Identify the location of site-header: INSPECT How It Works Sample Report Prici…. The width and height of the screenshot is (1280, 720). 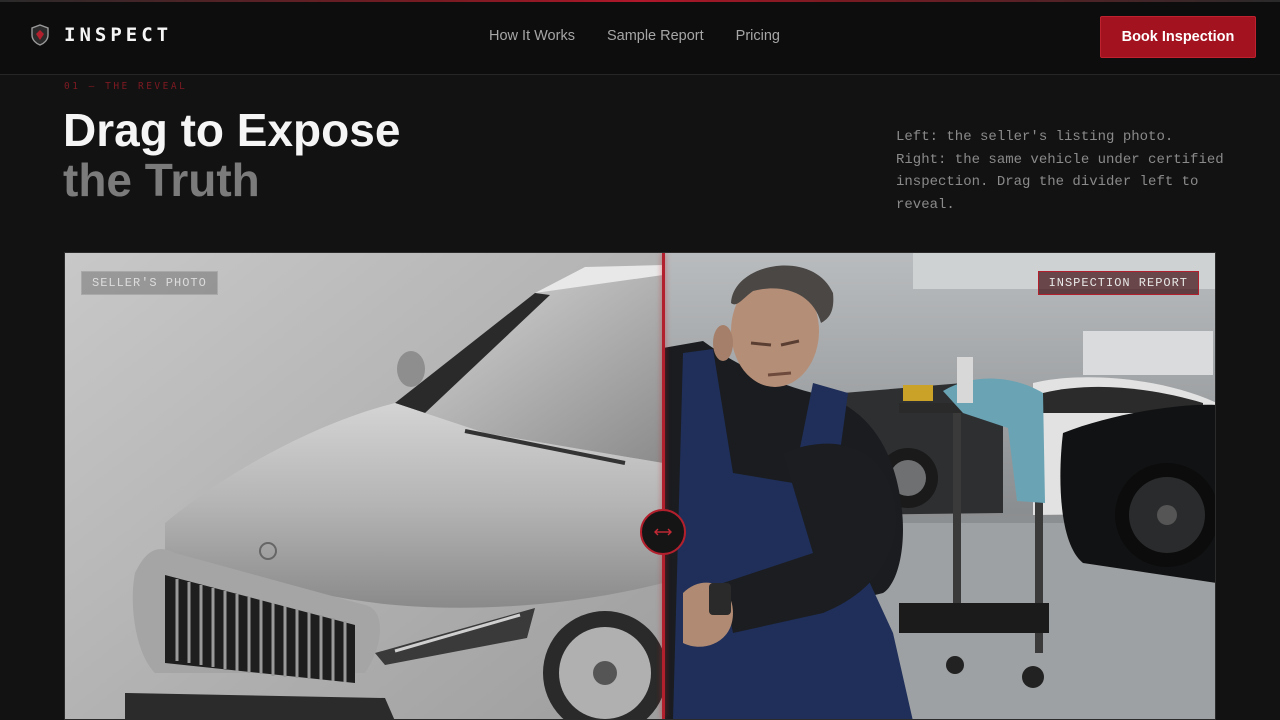
(640, 38).